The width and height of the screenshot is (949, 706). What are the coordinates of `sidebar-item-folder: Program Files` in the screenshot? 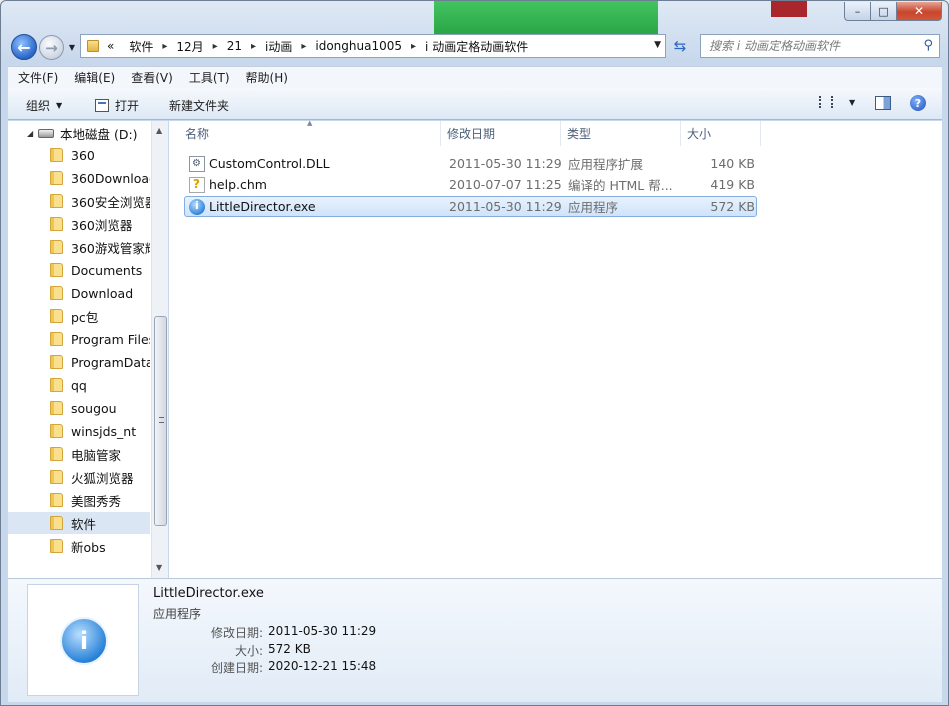 It's located at (79, 339).